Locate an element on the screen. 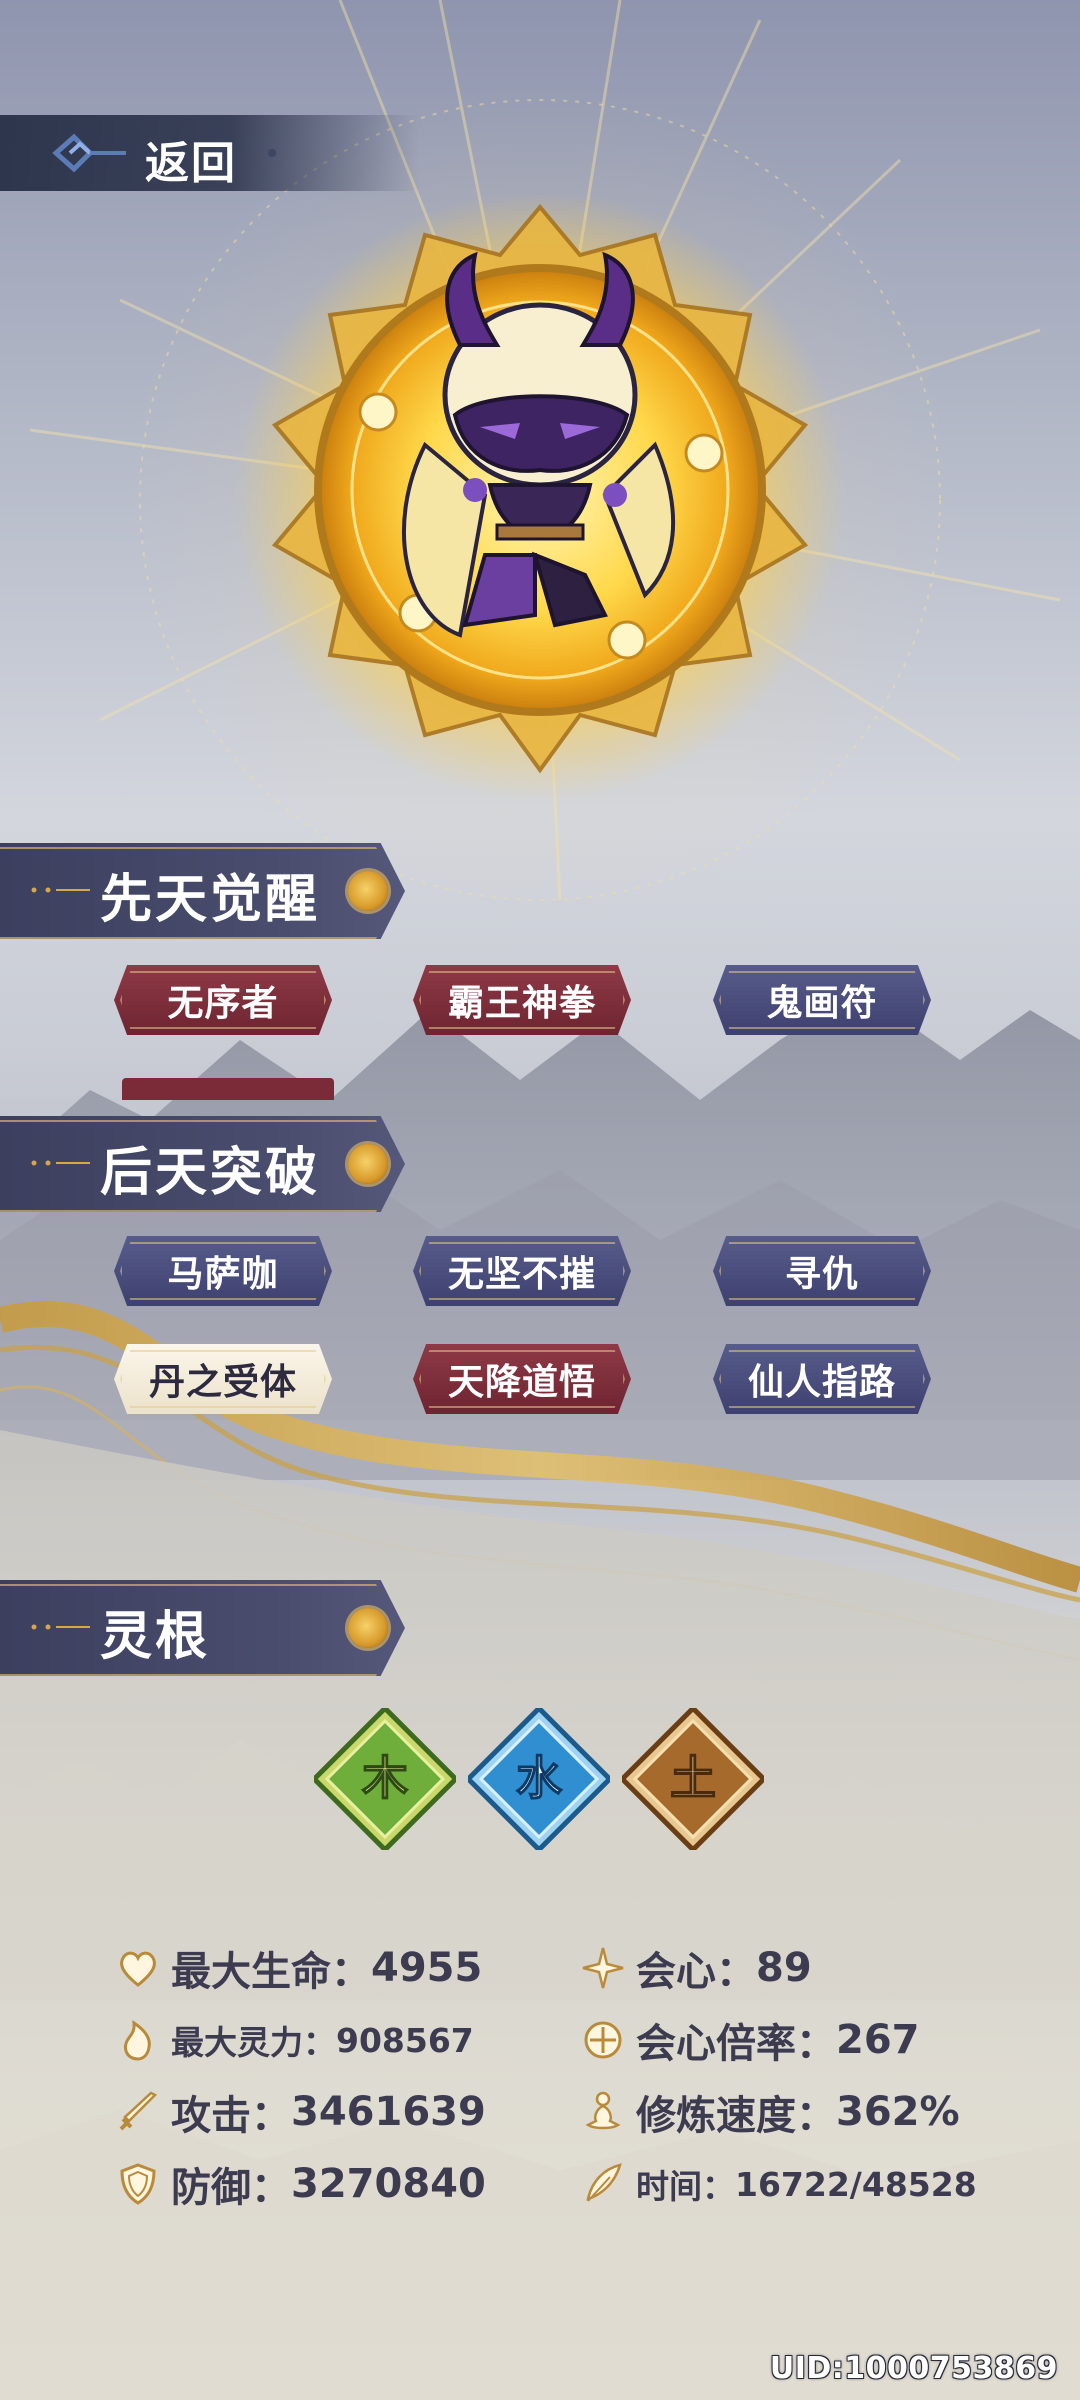 Image resolution: width=1080 pixels, height=2400 pixels. wood-glyph: 木 is located at coordinates (385, 1778).